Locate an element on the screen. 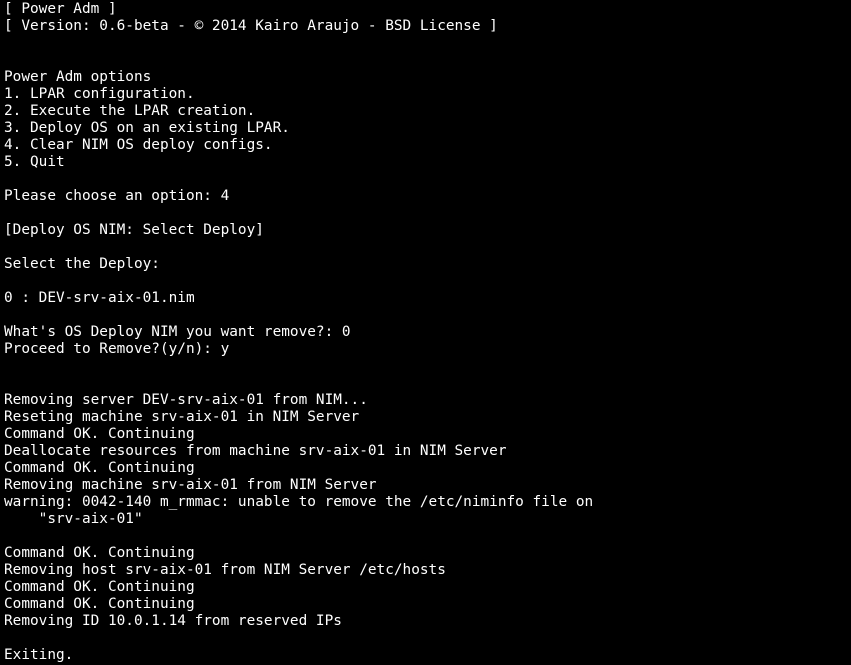 The width and height of the screenshot is (851, 665). terminal-line: Removing ID 10.0.1.14 from reserved IPs is located at coordinates (173, 621).